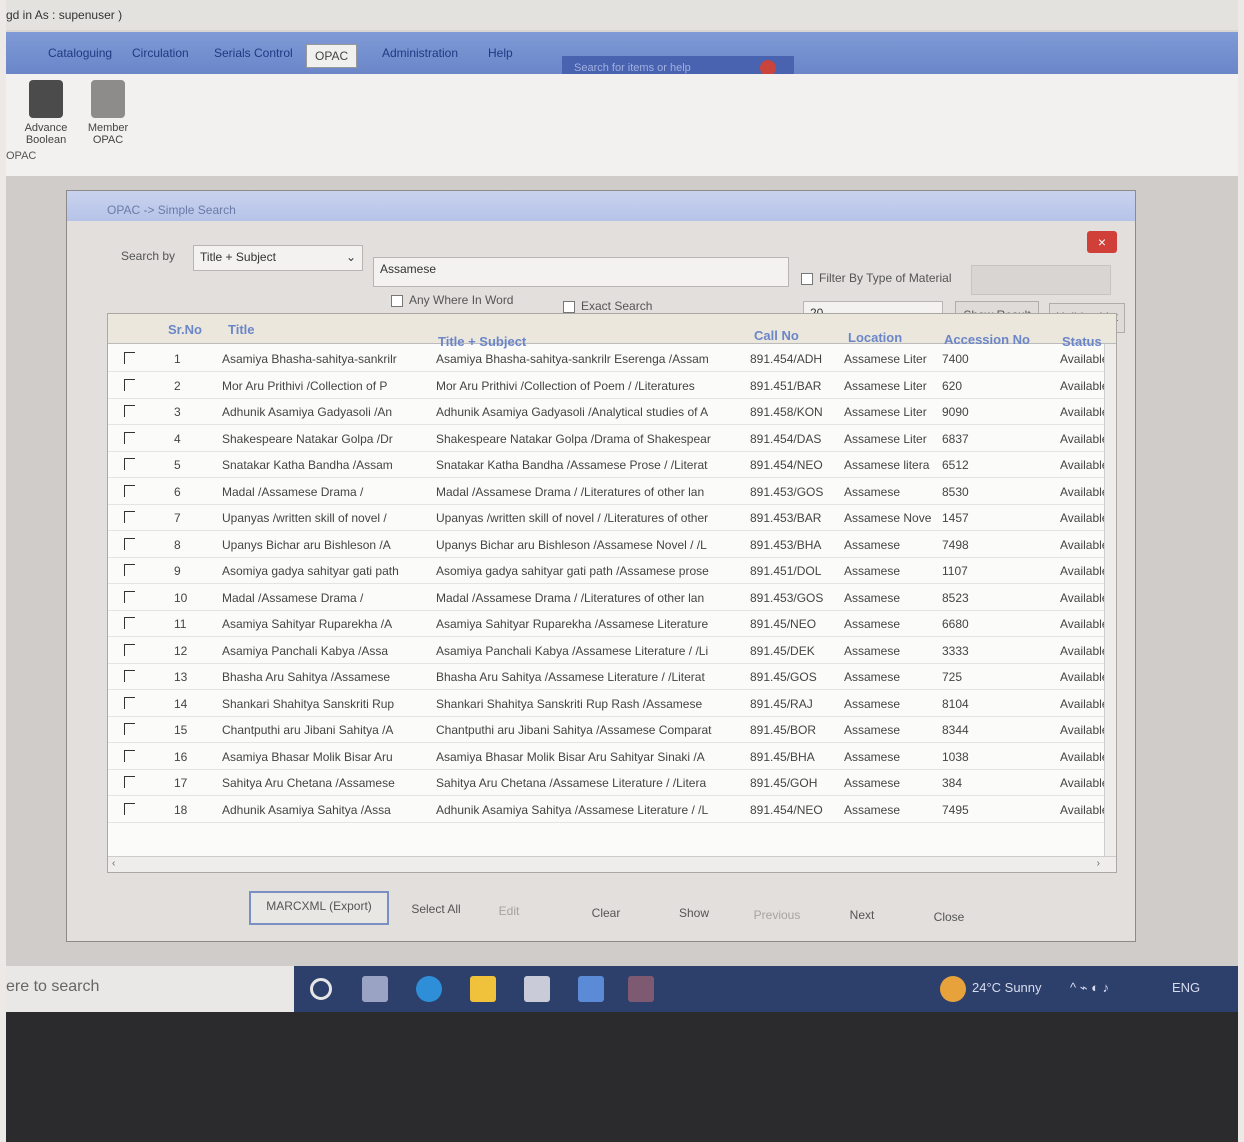  Describe the element at coordinates (1089, 988) in the screenshot. I see `tray-icons: ^ ⌁ ◐ ♪` at that location.